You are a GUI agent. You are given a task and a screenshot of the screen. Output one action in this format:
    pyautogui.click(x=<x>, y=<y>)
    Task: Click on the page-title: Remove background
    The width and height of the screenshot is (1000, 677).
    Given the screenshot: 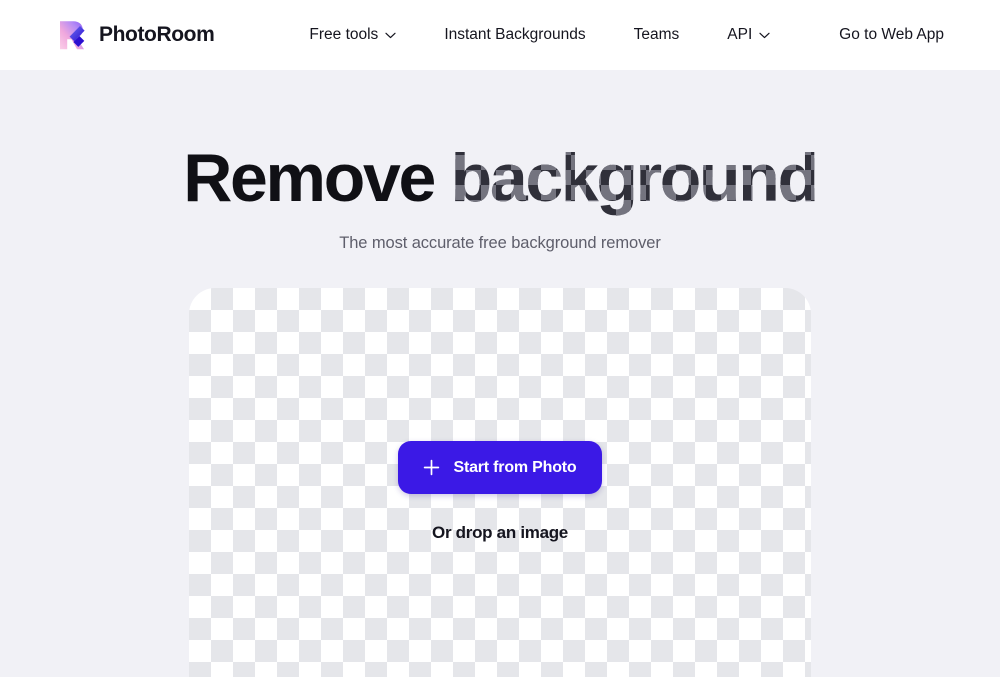 What is the action you would take?
    pyautogui.click(x=500, y=178)
    